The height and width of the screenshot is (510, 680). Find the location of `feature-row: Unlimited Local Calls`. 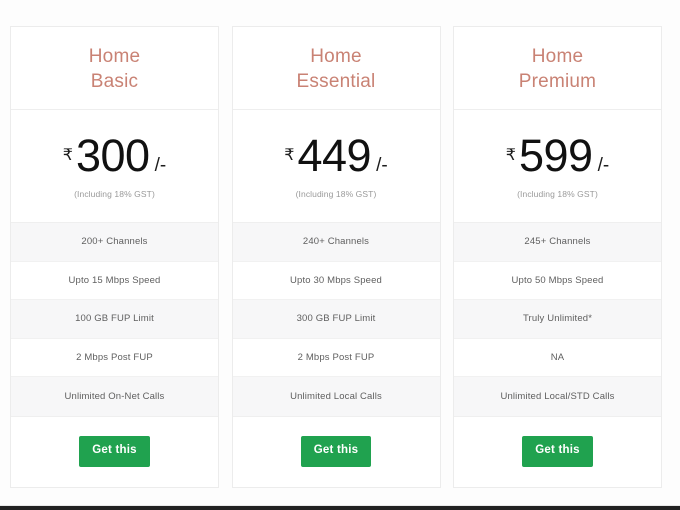

feature-row: Unlimited Local Calls is located at coordinates (336, 396).